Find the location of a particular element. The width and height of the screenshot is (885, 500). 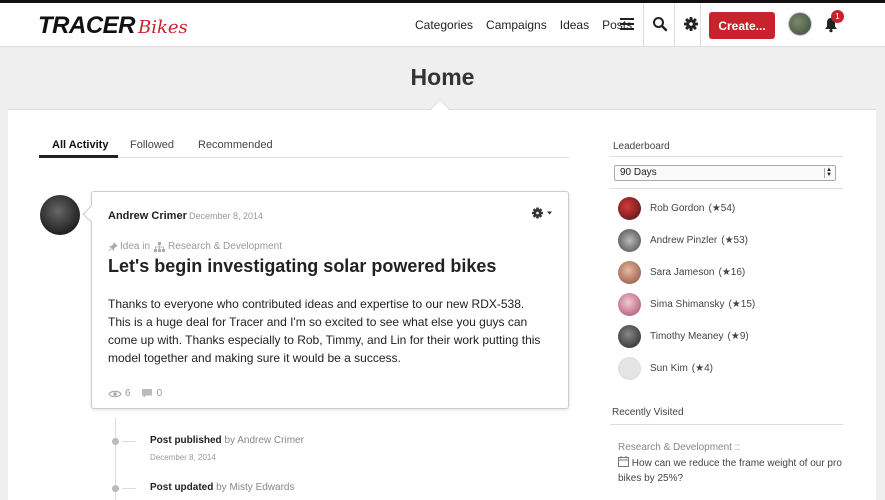

search-icon is located at coordinates (660, 24).